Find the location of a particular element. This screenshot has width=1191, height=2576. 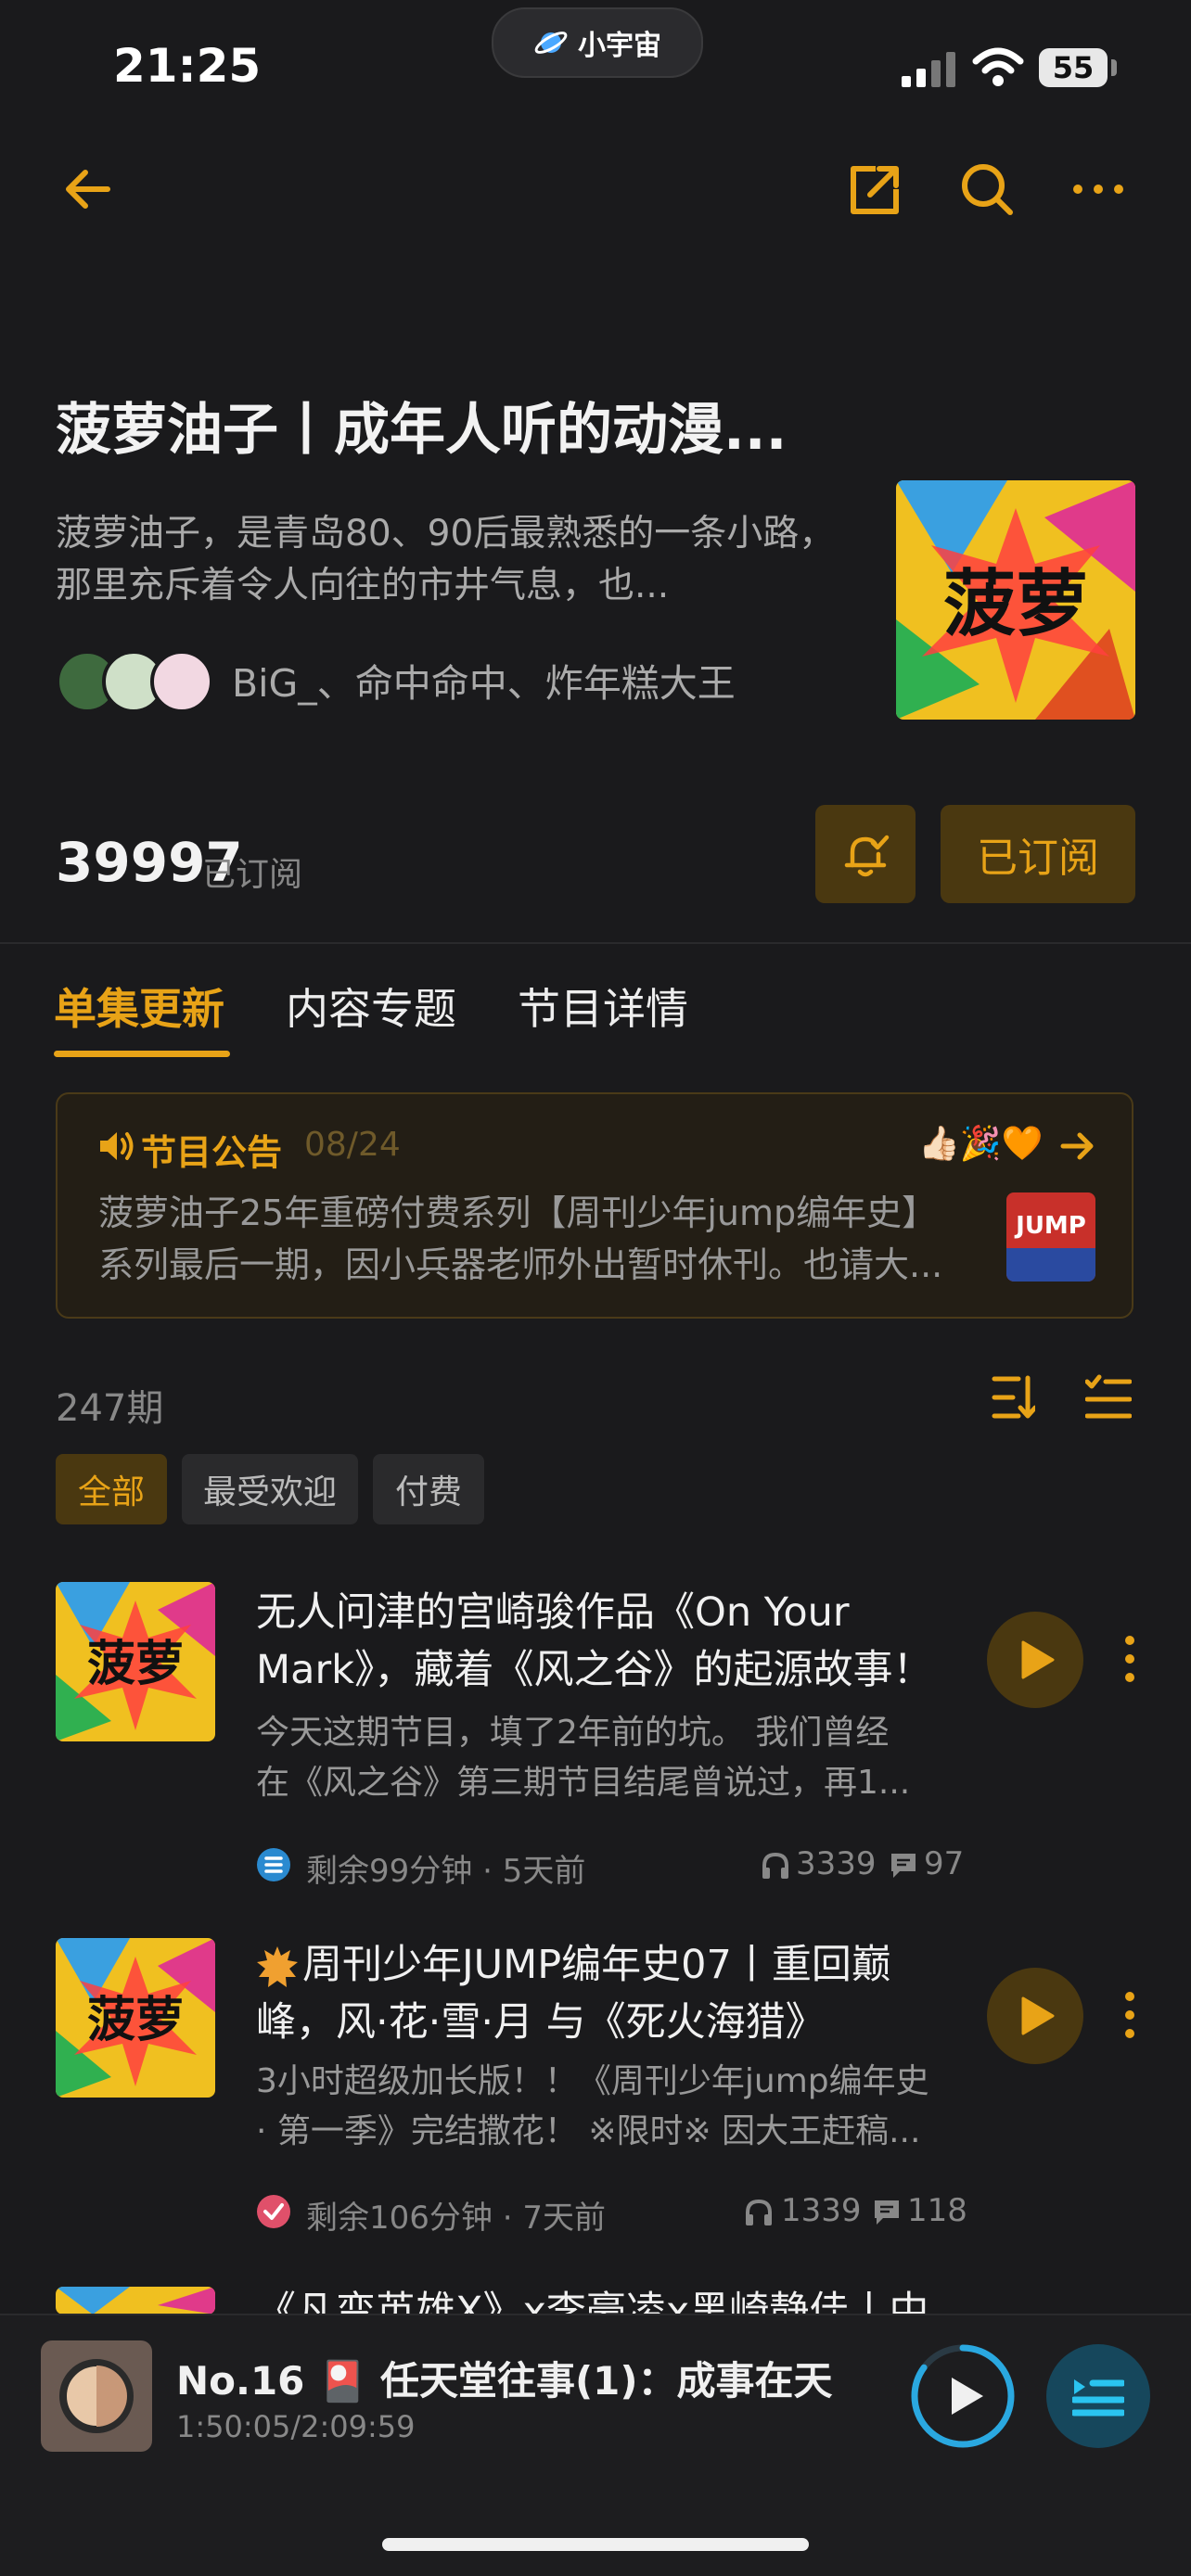

episode-description: 今天这期节目，填了2年前的坑。 我们曾经 is located at coordinates (573, 1733).